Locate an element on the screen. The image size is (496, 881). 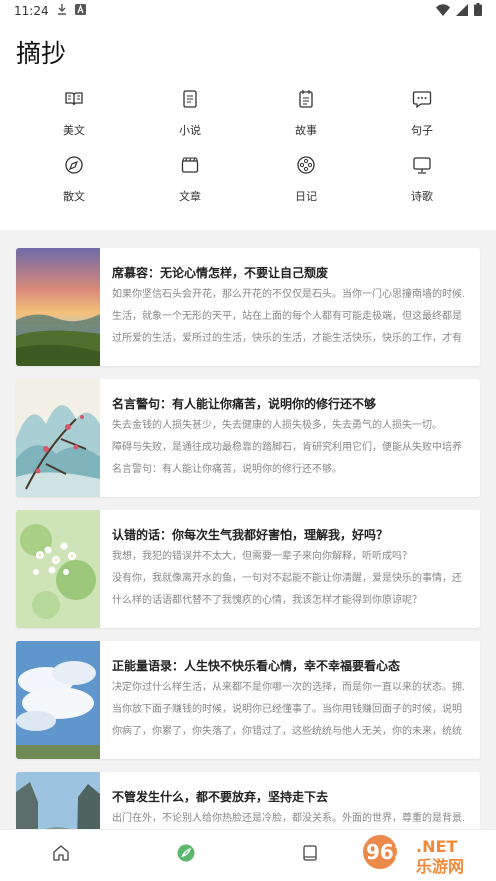
article-excerpt-line: 障碍与失败，是通往成功最稳靠的踏脚石，肯研究利用它们，便能从失败中培养 is located at coordinates (287, 447).